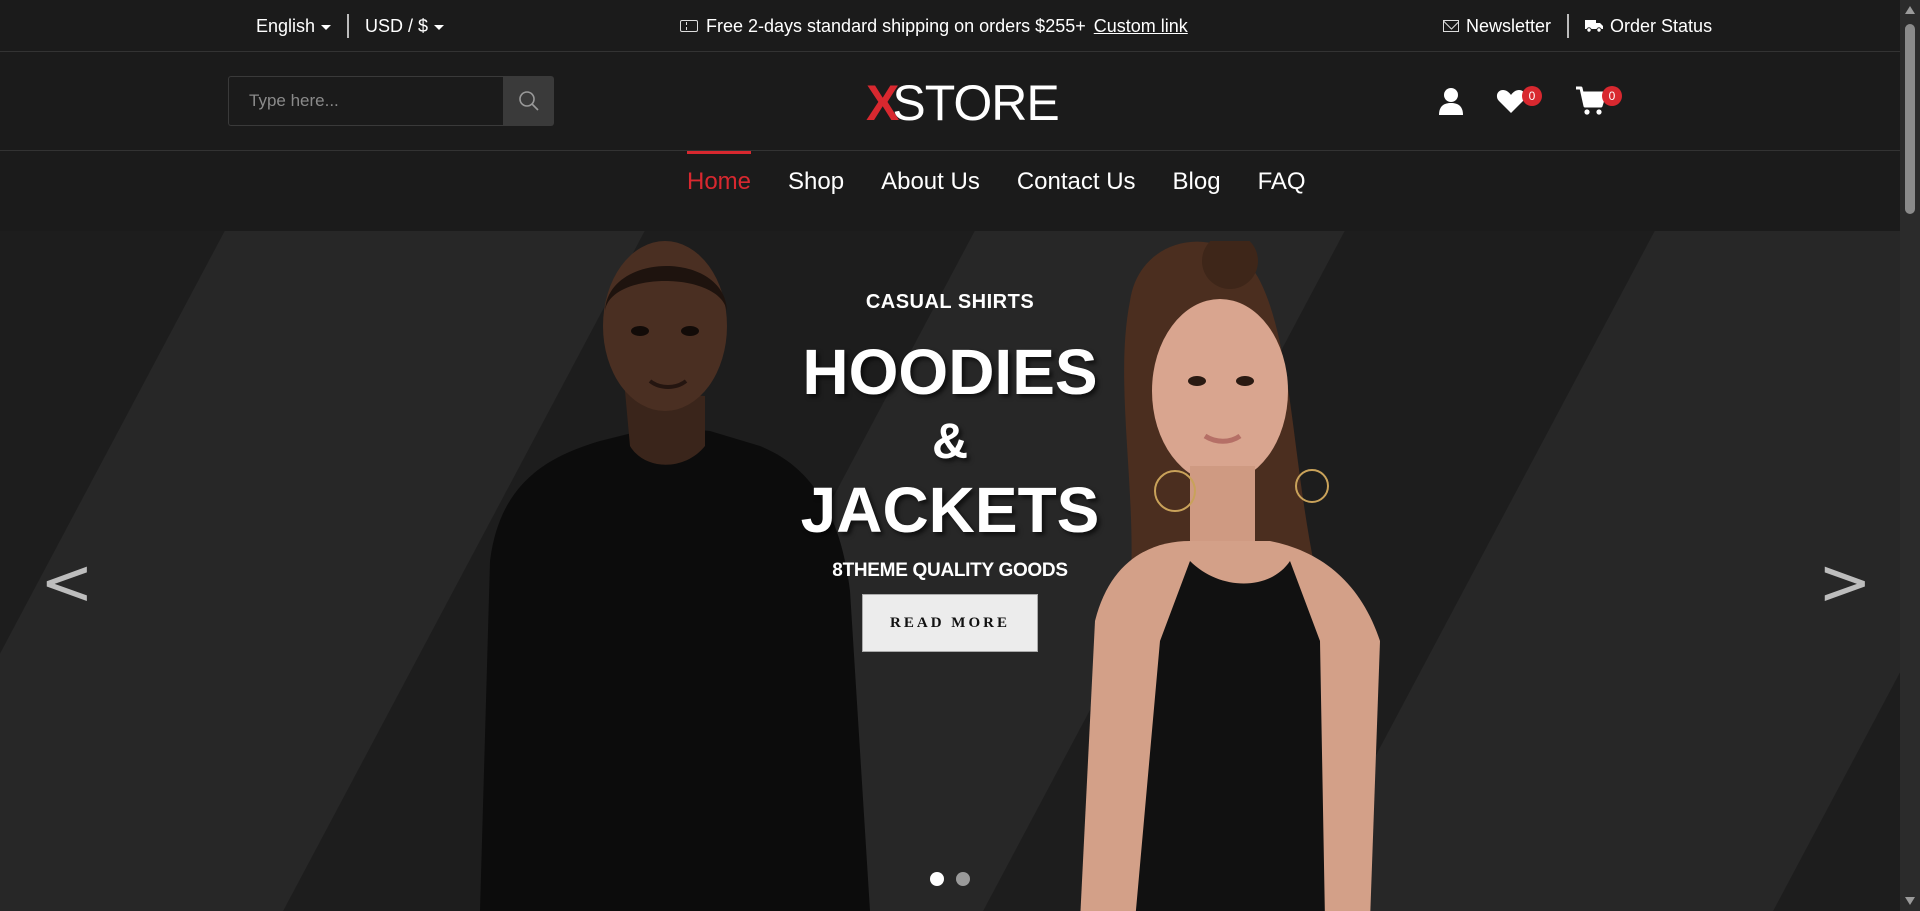  I want to click on page-scrollbar, so click(1910, 455).